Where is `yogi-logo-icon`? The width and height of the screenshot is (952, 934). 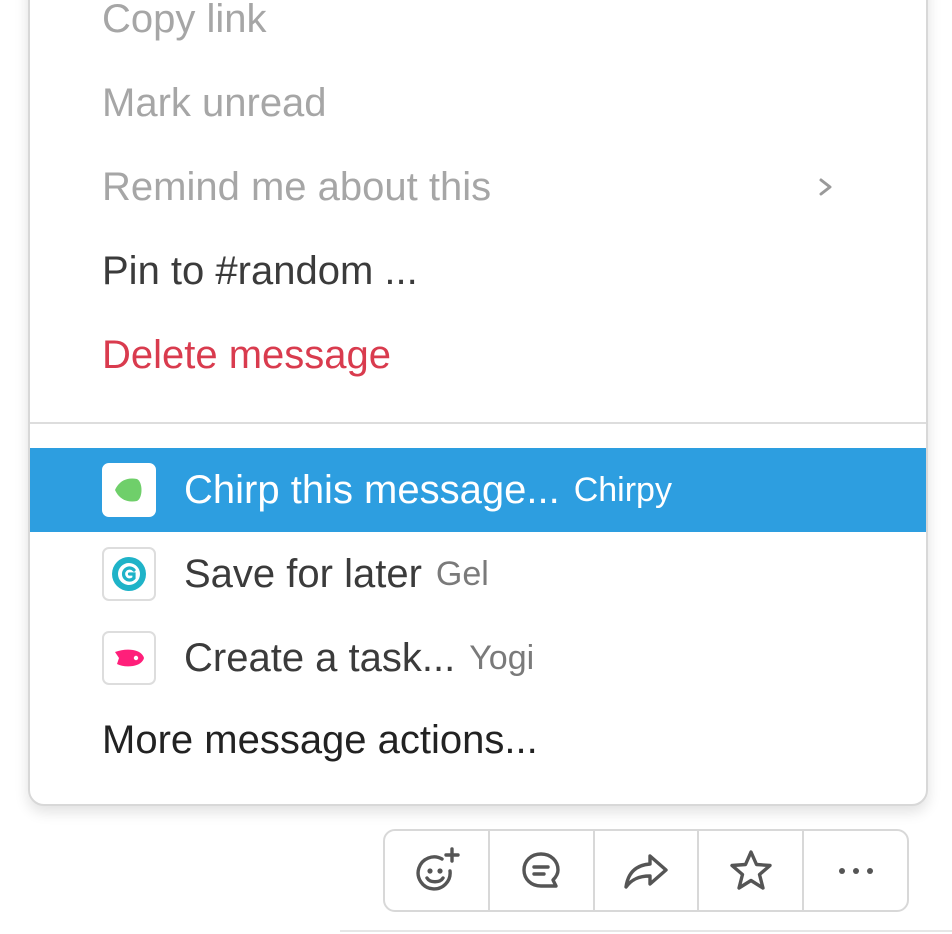 yogi-logo-icon is located at coordinates (129, 658).